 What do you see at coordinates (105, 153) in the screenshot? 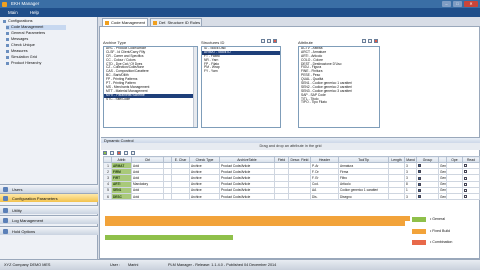
I see `add-icon` at bounding box center [105, 153].